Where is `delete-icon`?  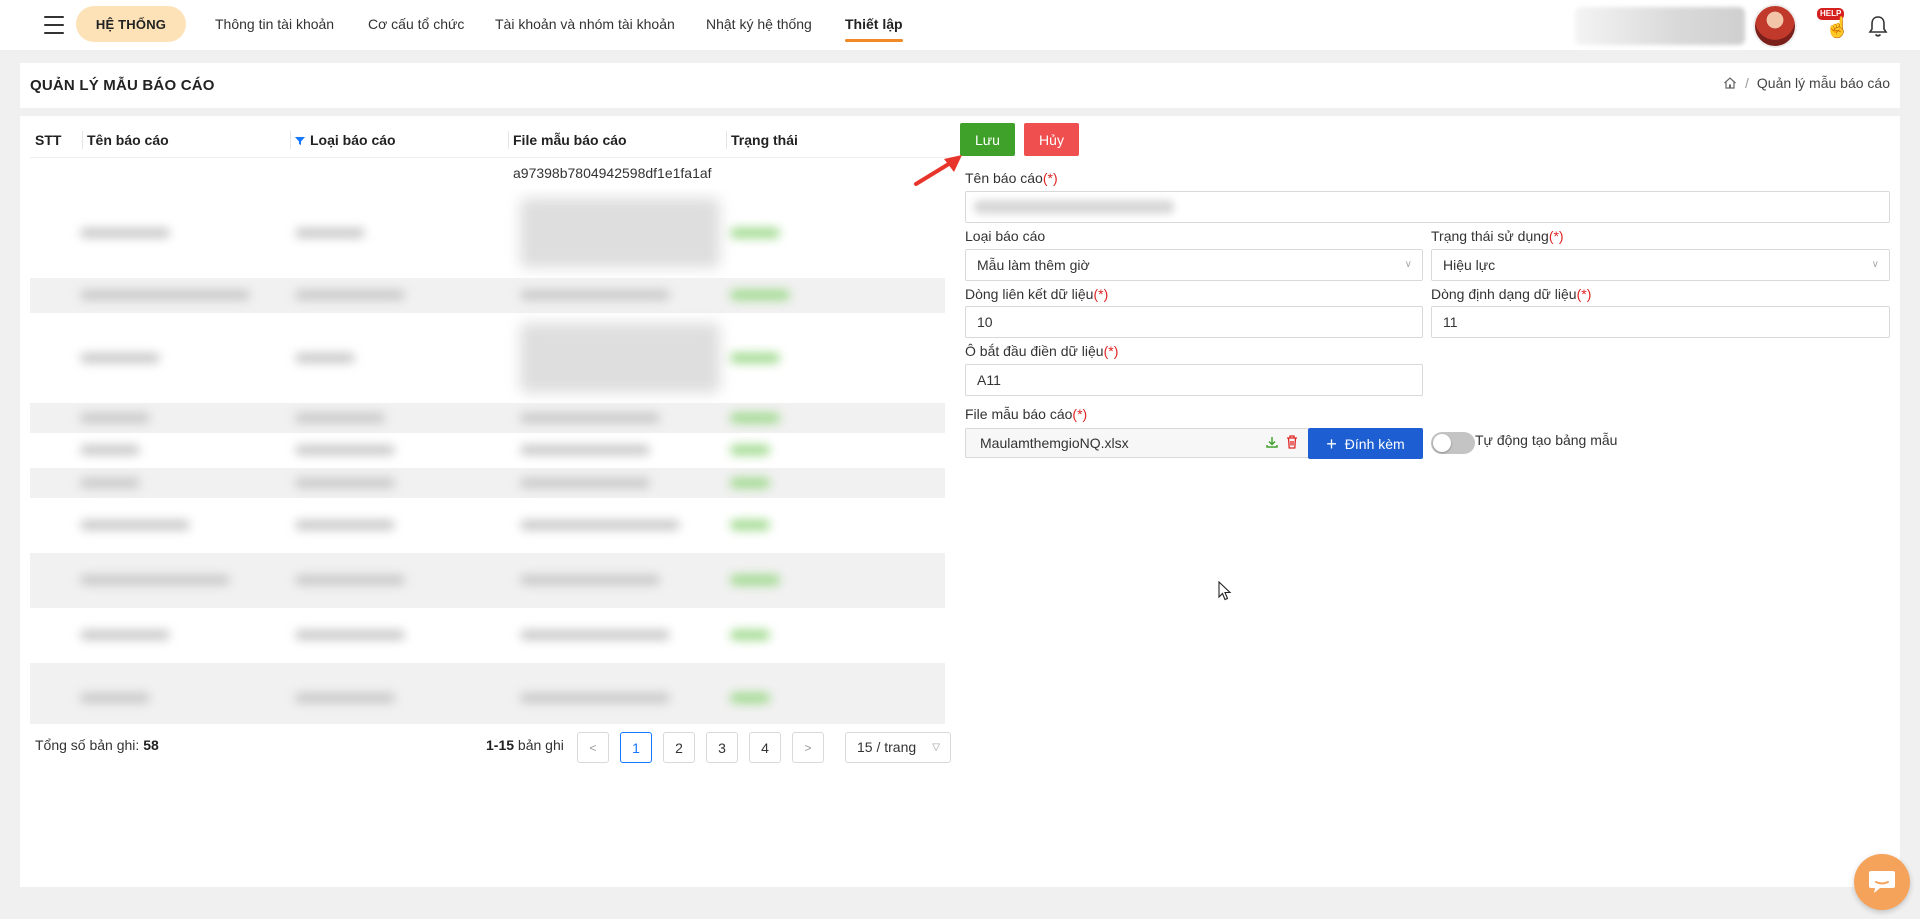
delete-icon is located at coordinates (1292, 442).